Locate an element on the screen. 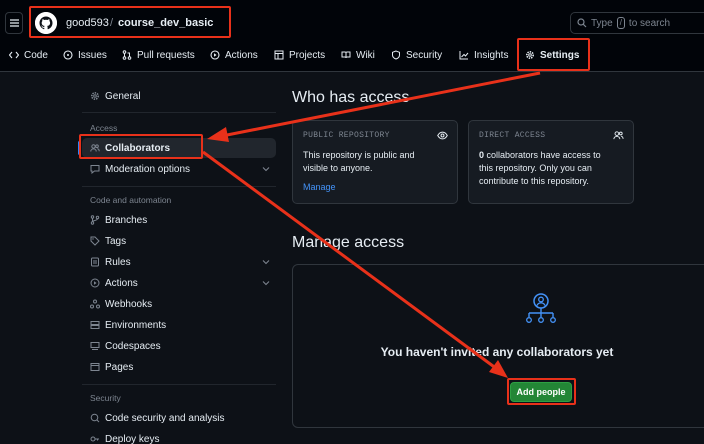  tab-settings-label: Settings is located at coordinates (560, 55).